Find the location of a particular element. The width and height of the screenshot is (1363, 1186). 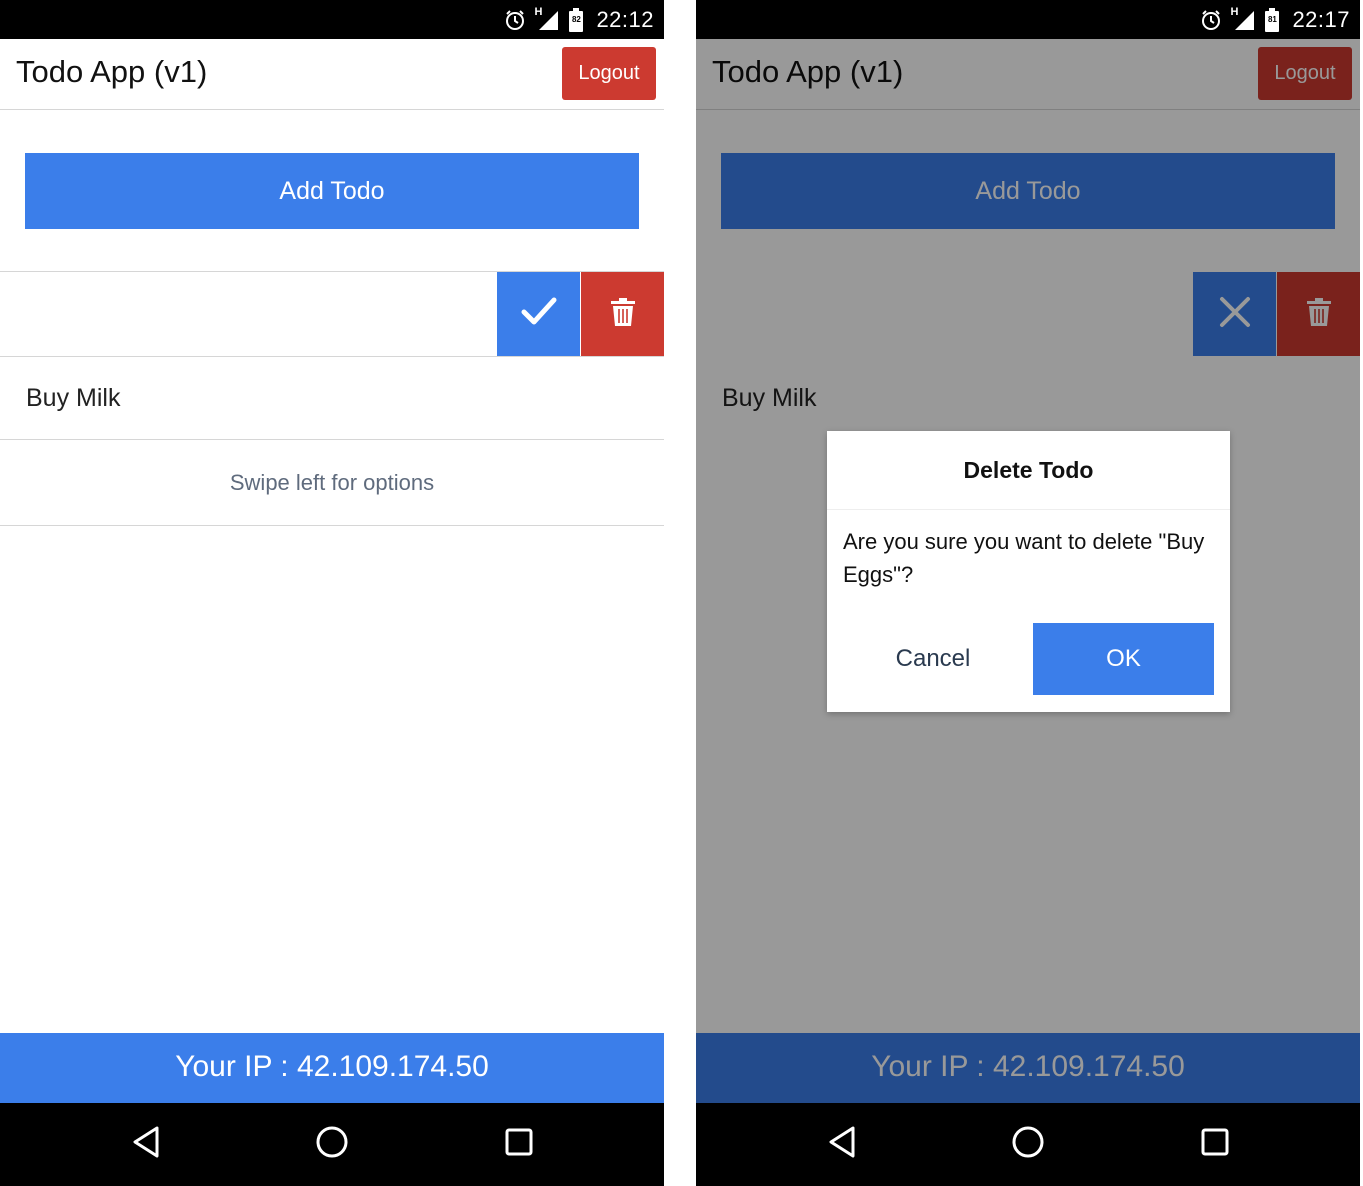

ip-footer: Your IP : 42.109.174.50 is located at coordinates (332, 1068).